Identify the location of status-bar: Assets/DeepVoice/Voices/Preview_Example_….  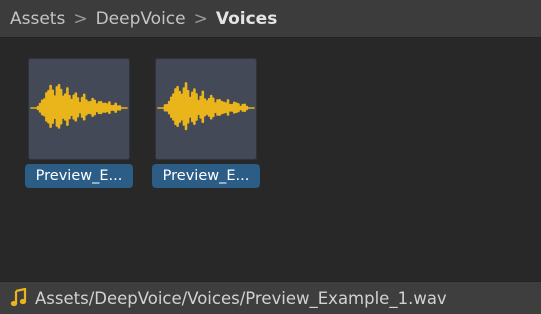
(270, 297).